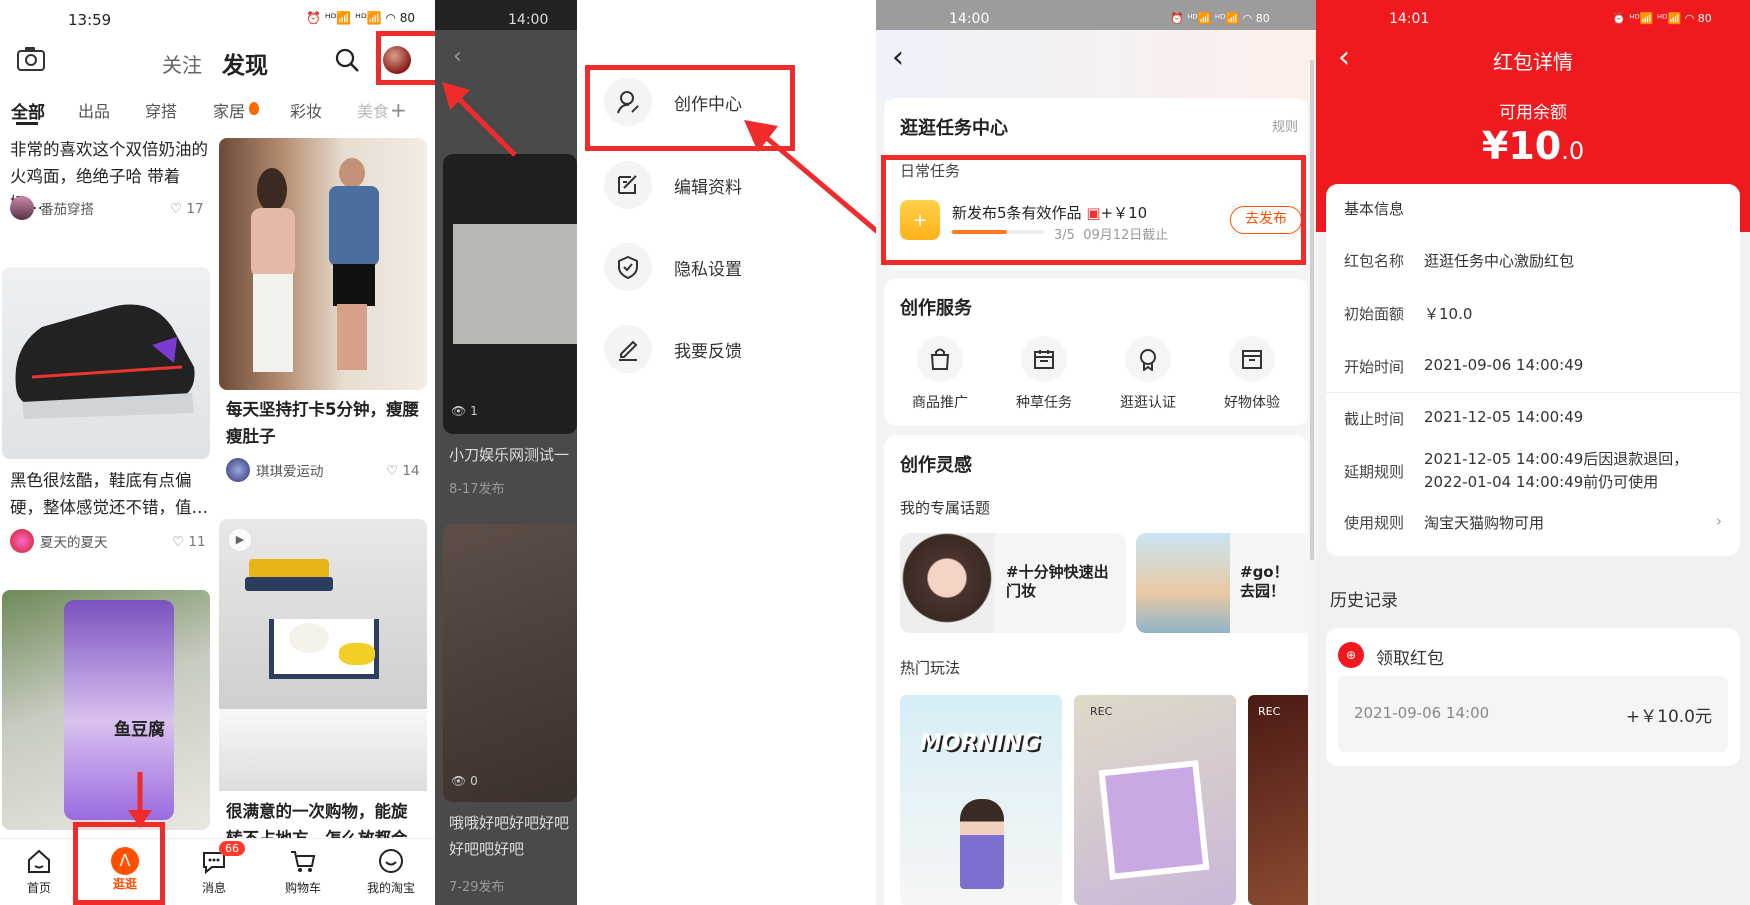  What do you see at coordinates (1044, 374) in the screenshot?
I see `service-seeding-task: 种草任务` at bounding box center [1044, 374].